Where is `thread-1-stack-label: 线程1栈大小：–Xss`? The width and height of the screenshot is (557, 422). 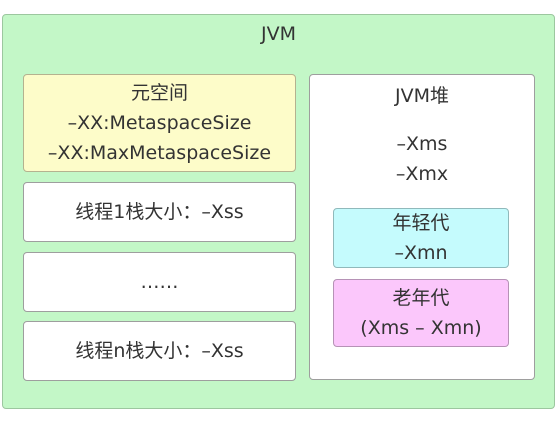
thread-1-stack-label: 线程1栈大小：–Xss is located at coordinates (159, 212).